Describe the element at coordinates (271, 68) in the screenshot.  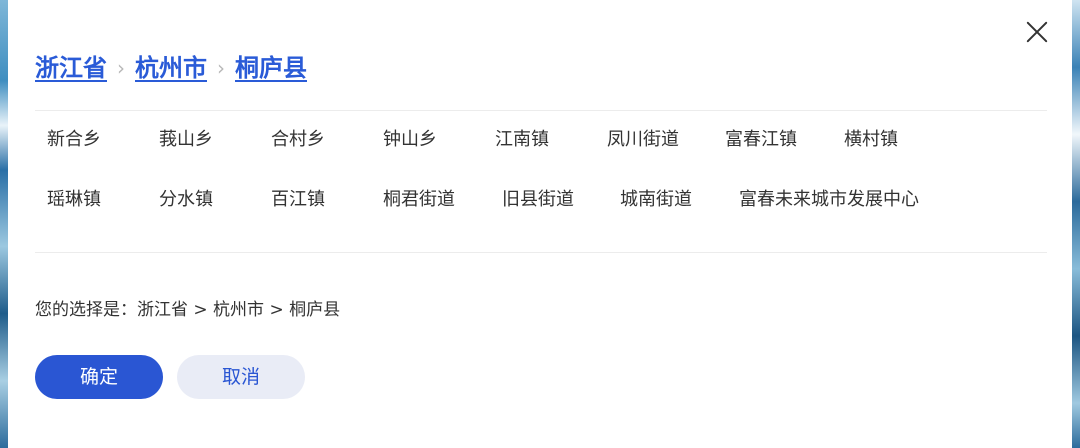
I see `breadcrumb-county: 桐庐县` at that location.